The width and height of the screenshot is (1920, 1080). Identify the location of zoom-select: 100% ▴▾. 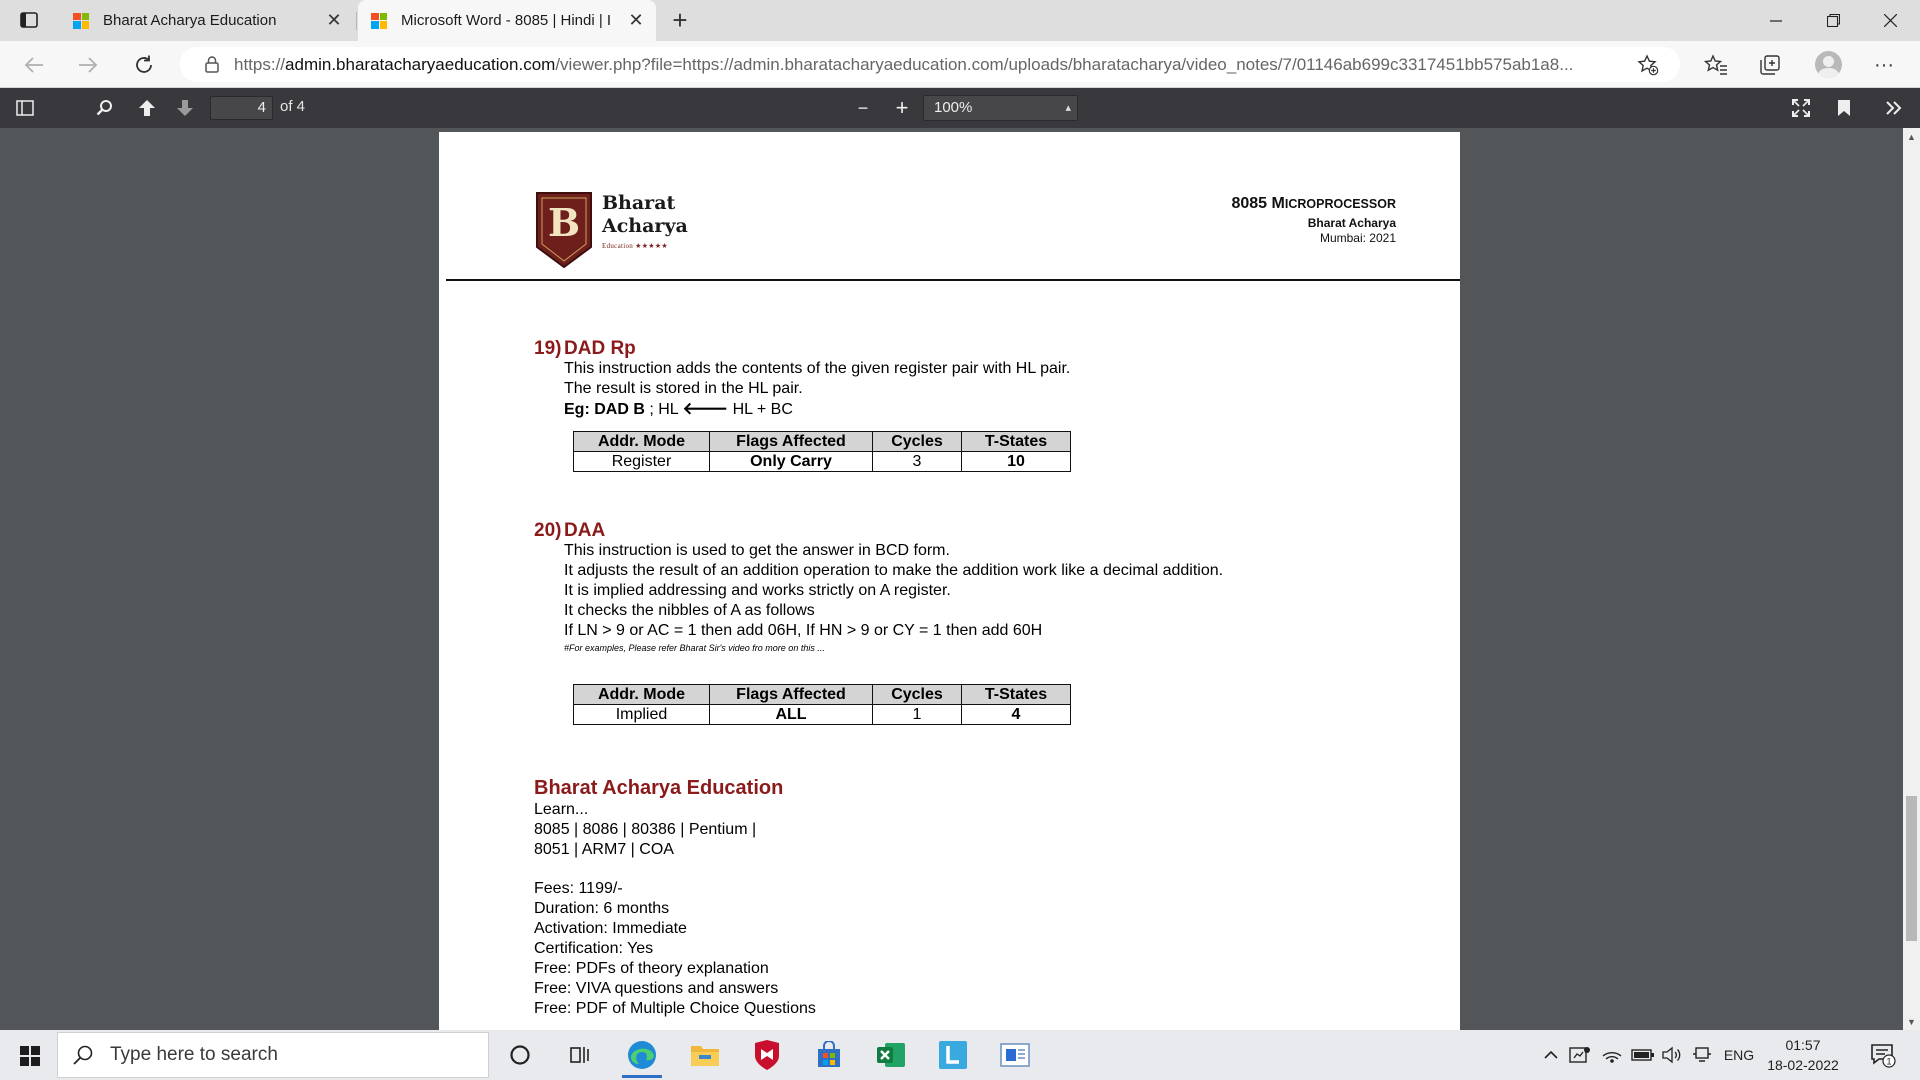
(1000, 116).